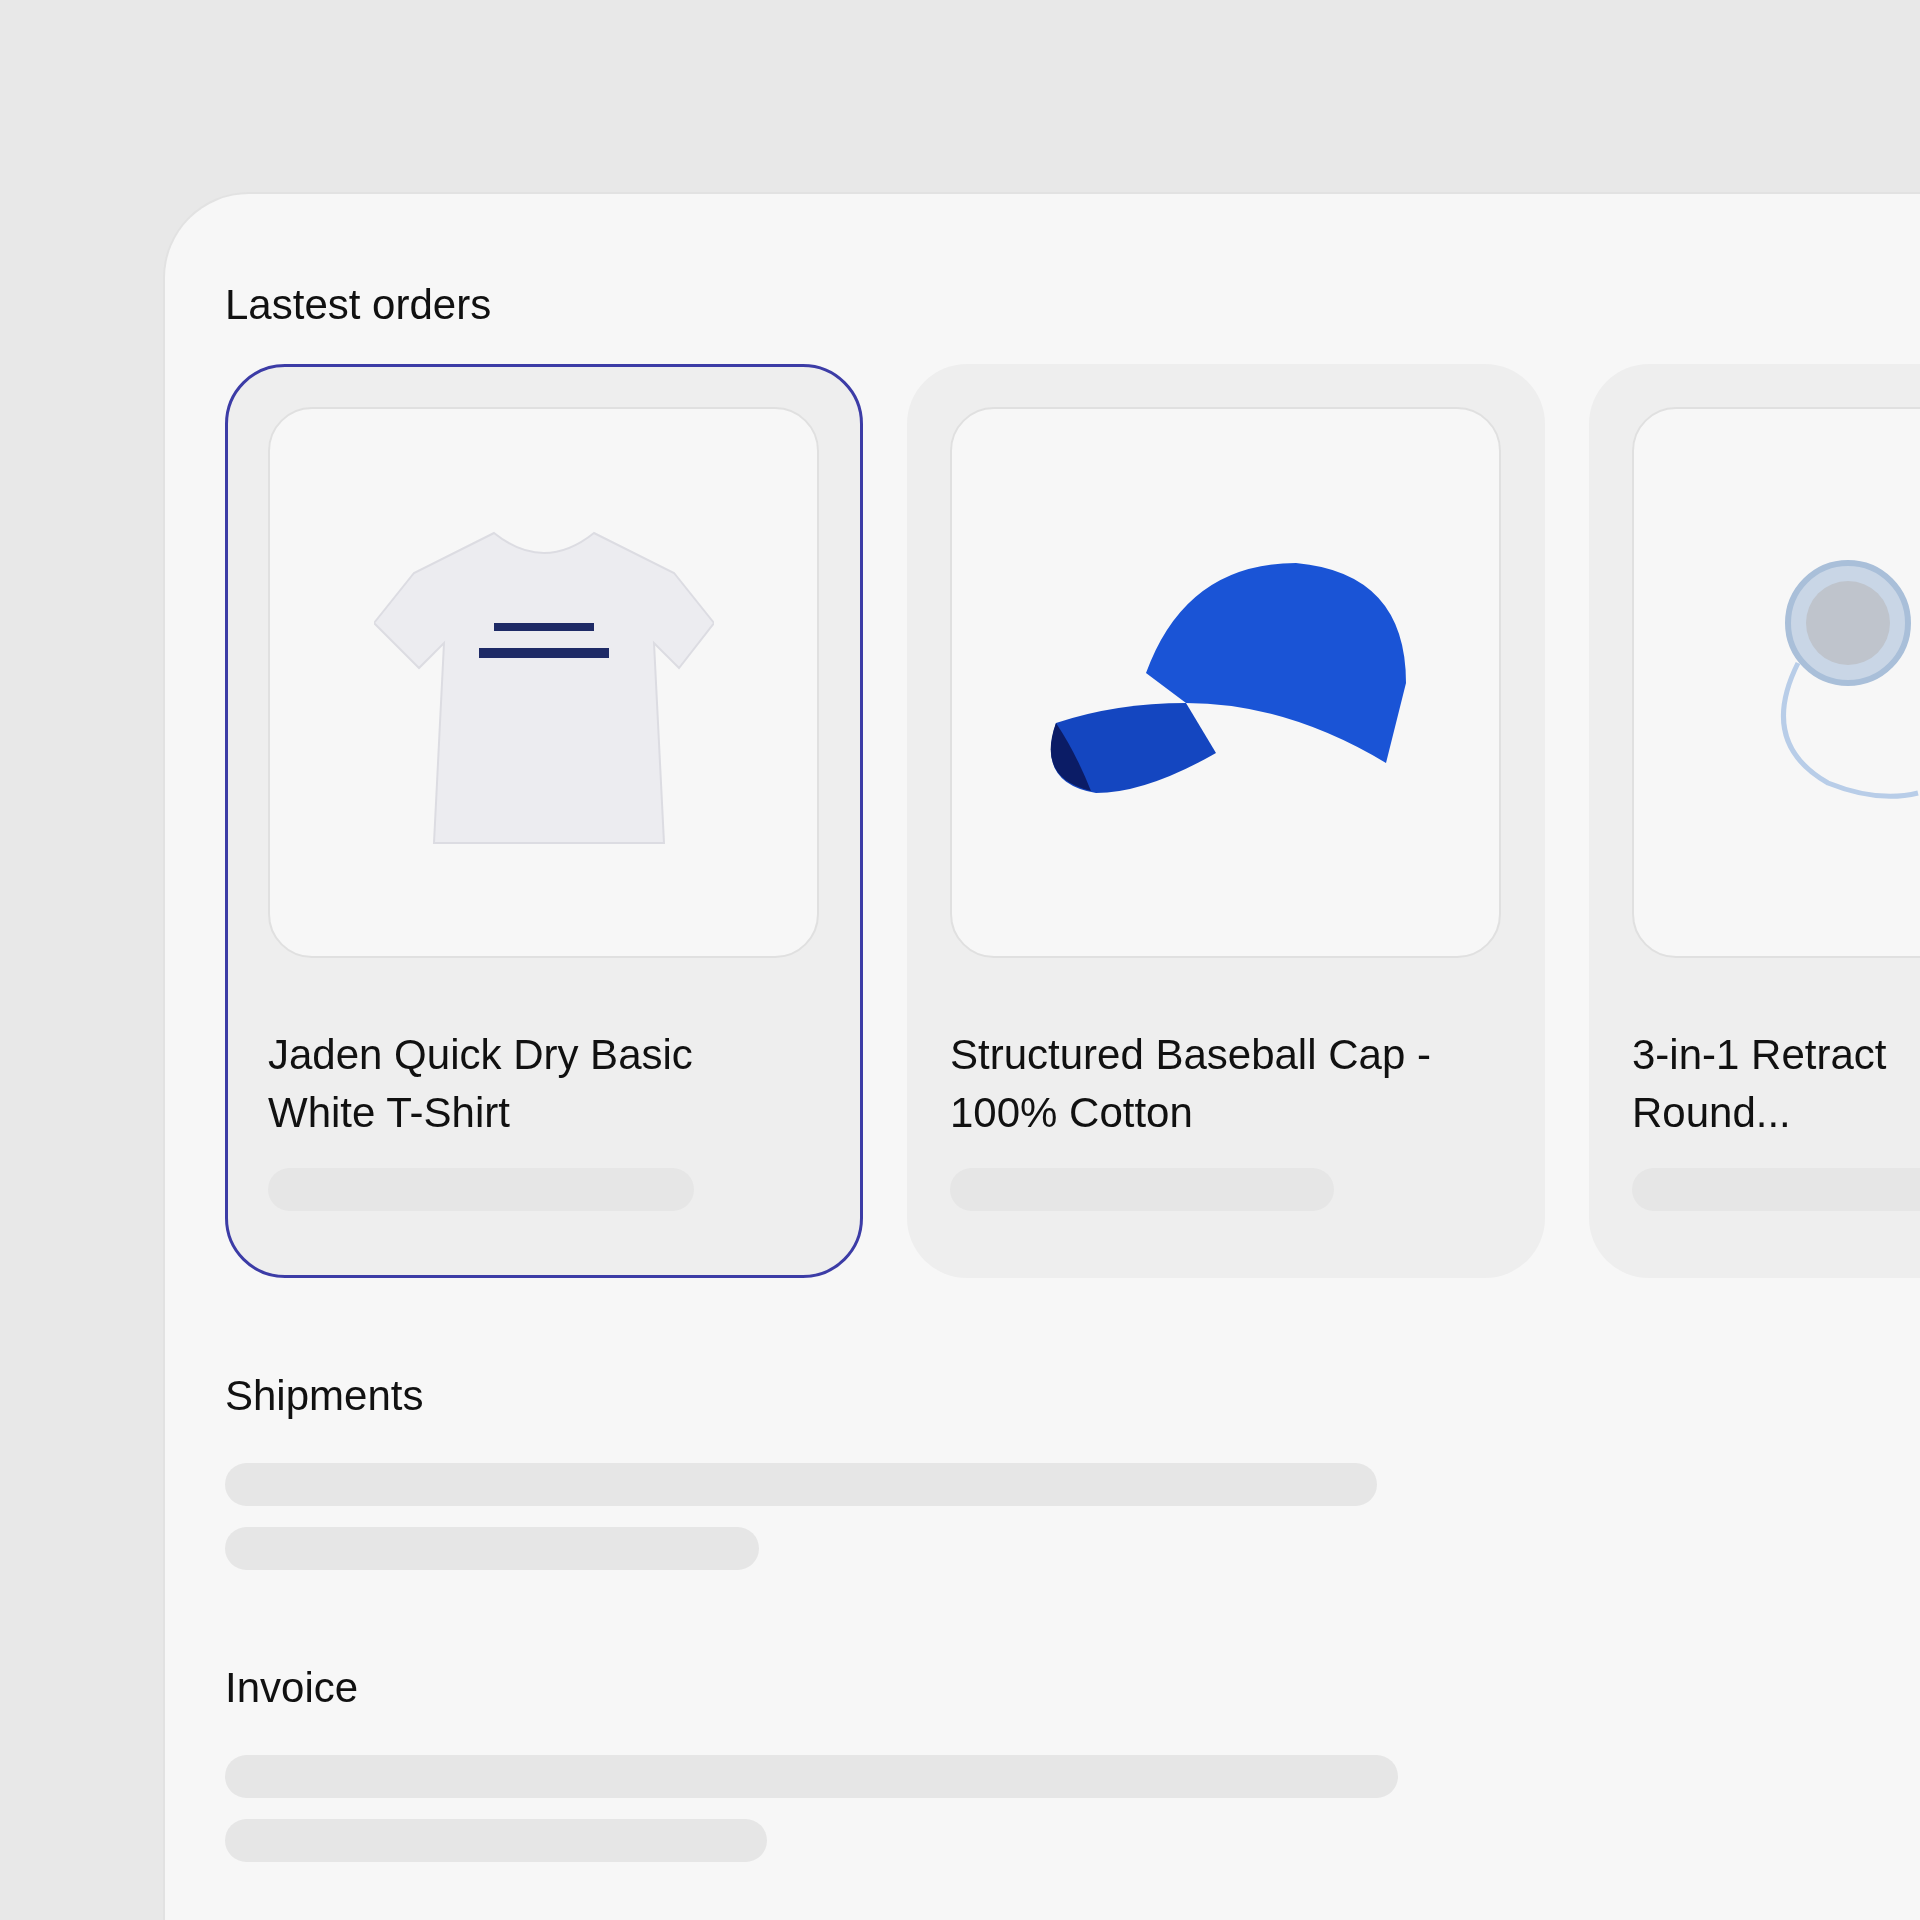  What do you see at coordinates (324, 1396) in the screenshot?
I see `section-title: Shipments` at bounding box center [324, 1396].